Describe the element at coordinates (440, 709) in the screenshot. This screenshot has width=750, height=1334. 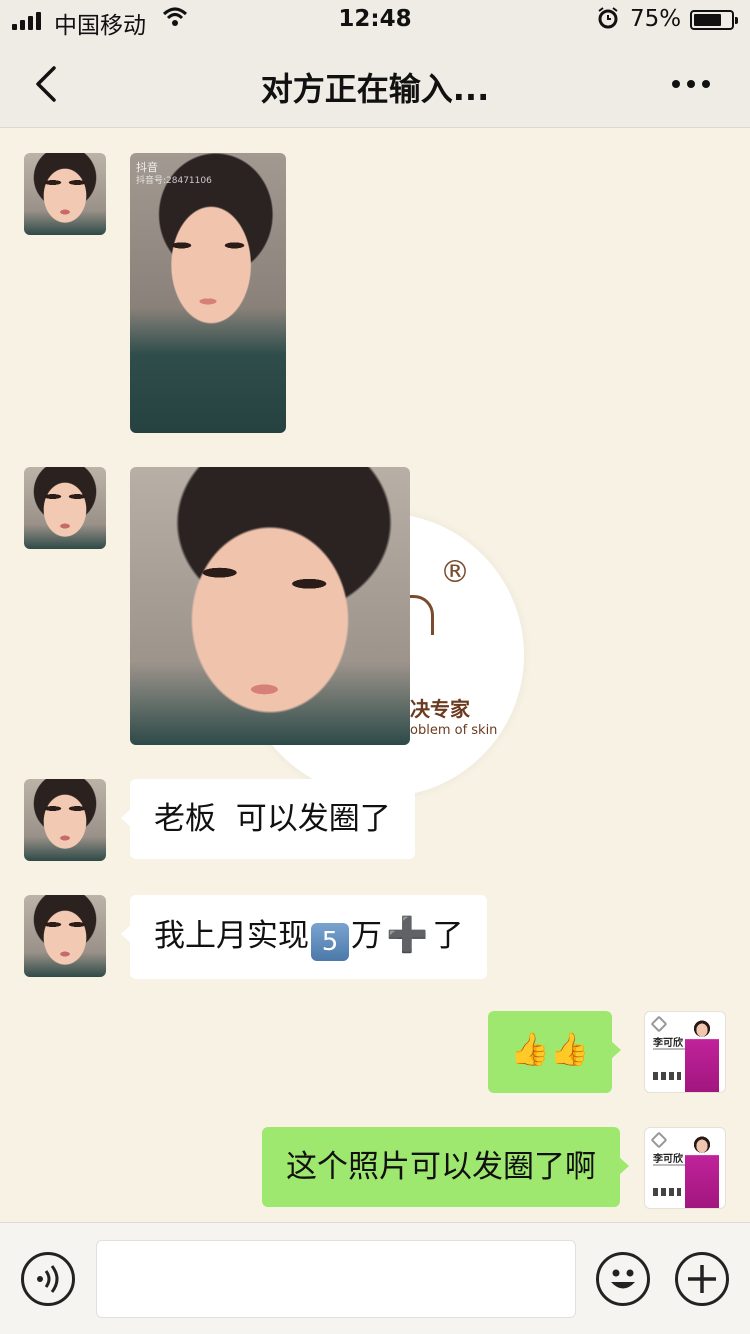
I see `logo-text-cn: 决专家` at that location.